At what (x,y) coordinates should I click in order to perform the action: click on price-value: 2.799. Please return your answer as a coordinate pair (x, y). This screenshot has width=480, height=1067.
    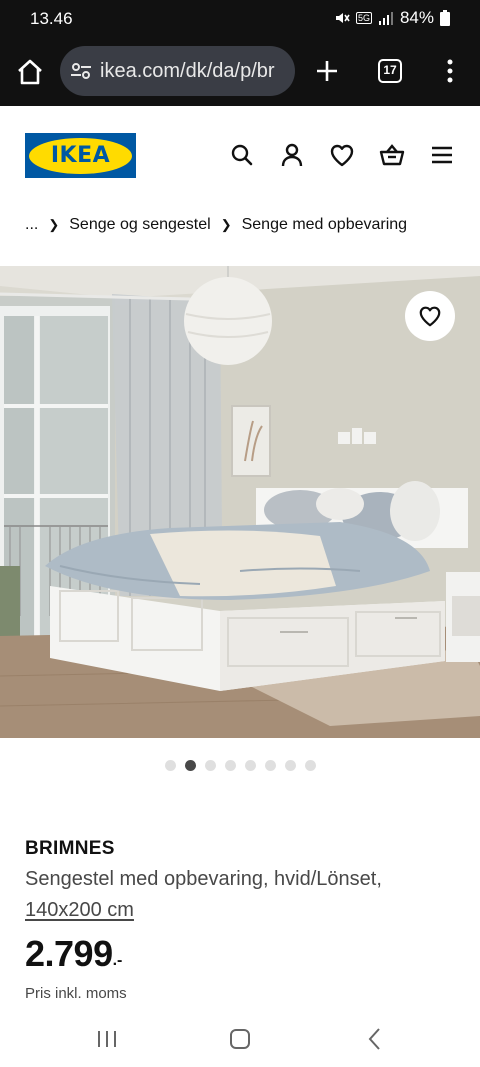
    Looking at the image, I should click on (69, 953).